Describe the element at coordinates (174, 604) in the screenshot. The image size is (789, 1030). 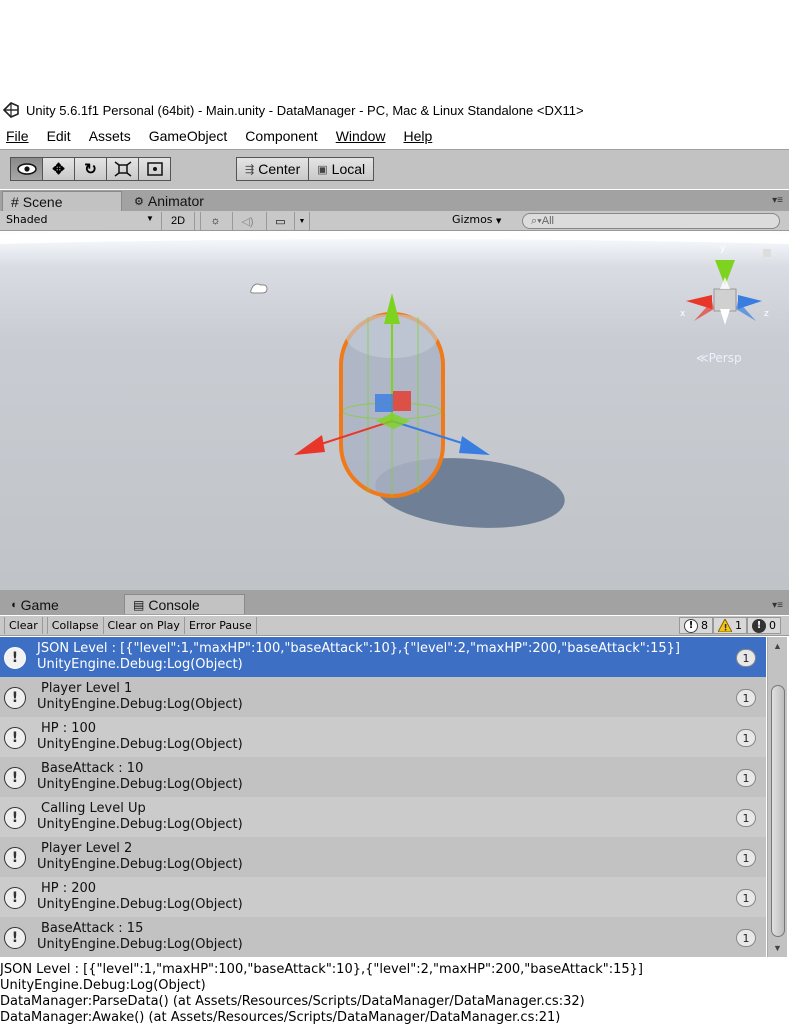
I see `tab-console-label: Console` at that location.